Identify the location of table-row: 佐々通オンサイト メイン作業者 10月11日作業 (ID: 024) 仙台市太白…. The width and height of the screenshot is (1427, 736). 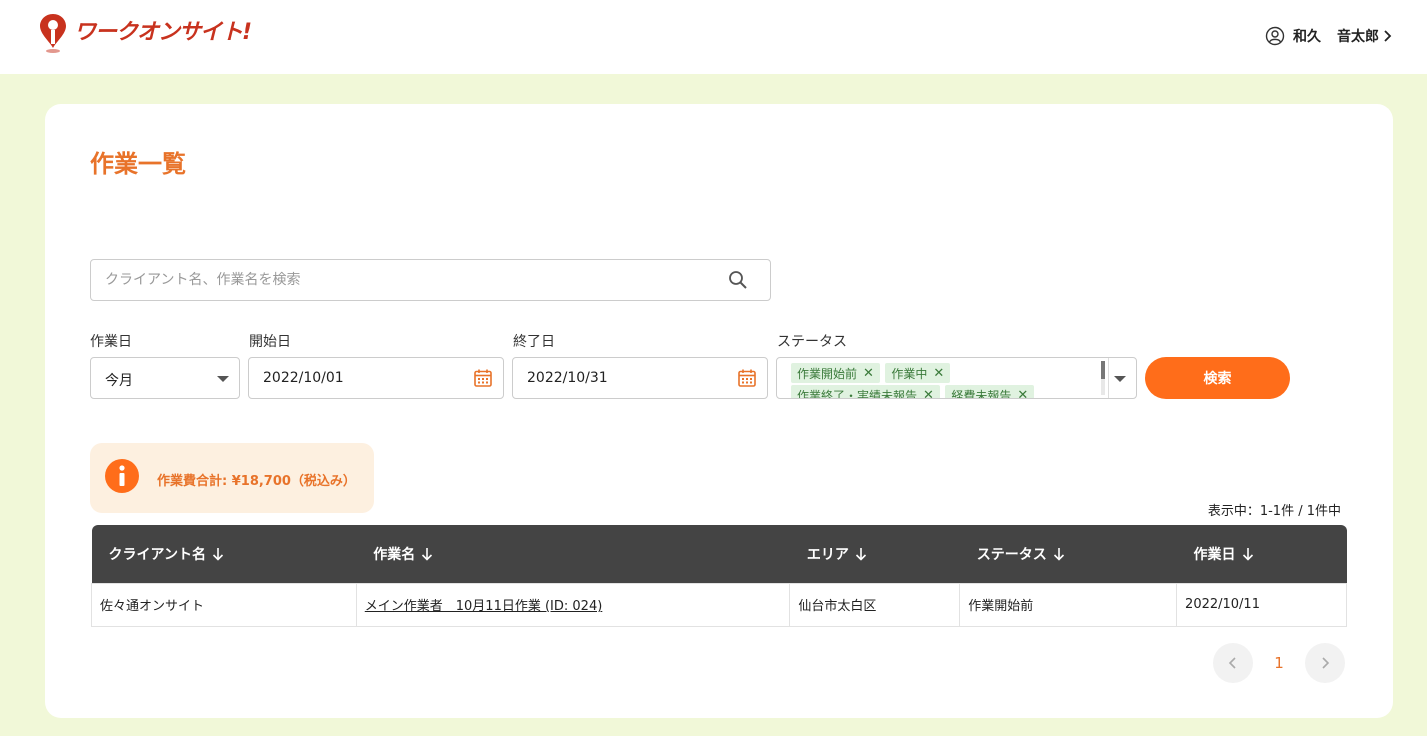
(719, 604).